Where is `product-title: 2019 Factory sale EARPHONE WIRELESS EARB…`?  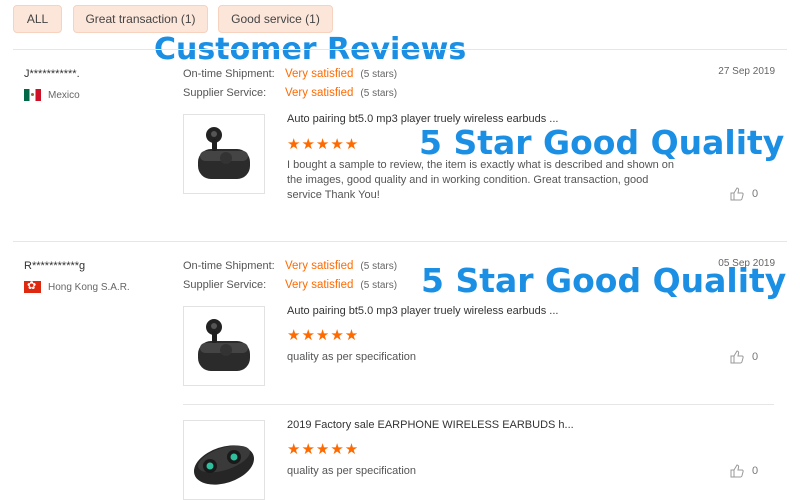
product-title: 2019 Factory sale EARPHONE WIRELESS EARB… is located at coordinates (430, 425).